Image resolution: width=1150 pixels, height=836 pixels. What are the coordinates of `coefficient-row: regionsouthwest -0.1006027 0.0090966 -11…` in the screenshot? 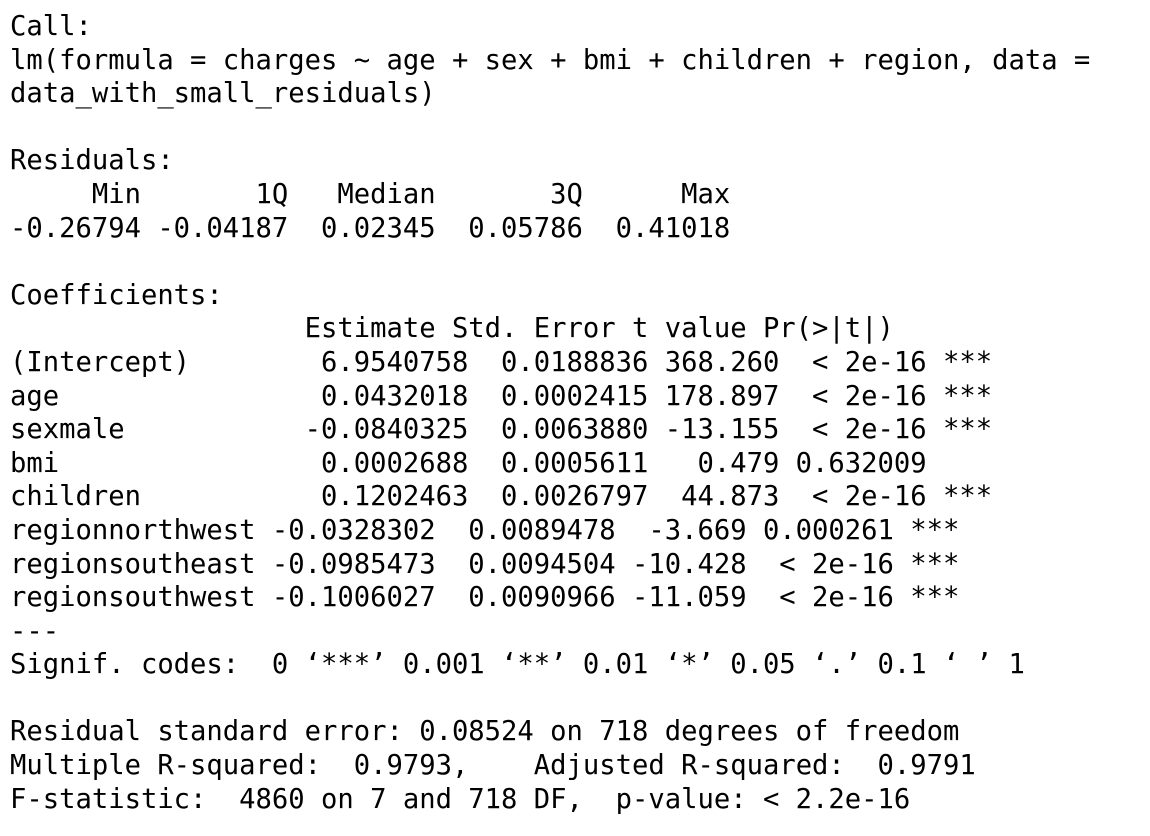 It's located at (485, 598).